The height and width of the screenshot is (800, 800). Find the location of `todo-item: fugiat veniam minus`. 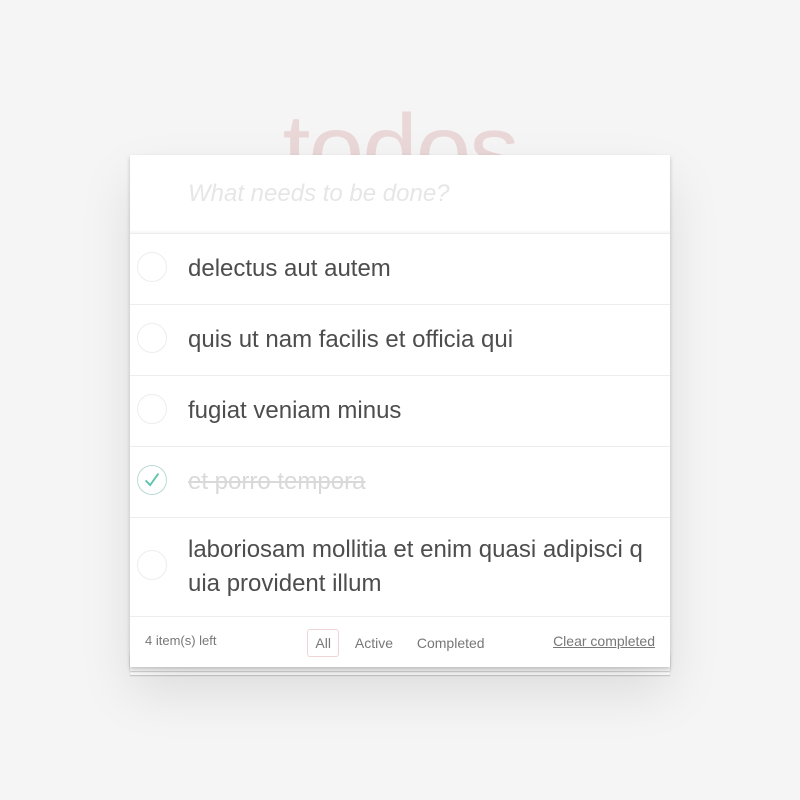

todo-item: fugiat veniam minus is located at coordinates (400, 411).